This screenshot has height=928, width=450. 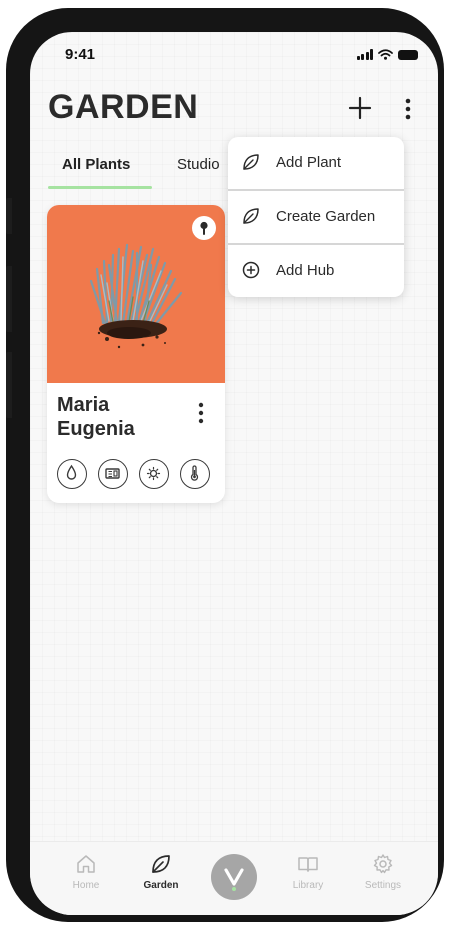 I want to click on bottom-navigation: Home Garden Library Settings, so click(x=234, y=878).